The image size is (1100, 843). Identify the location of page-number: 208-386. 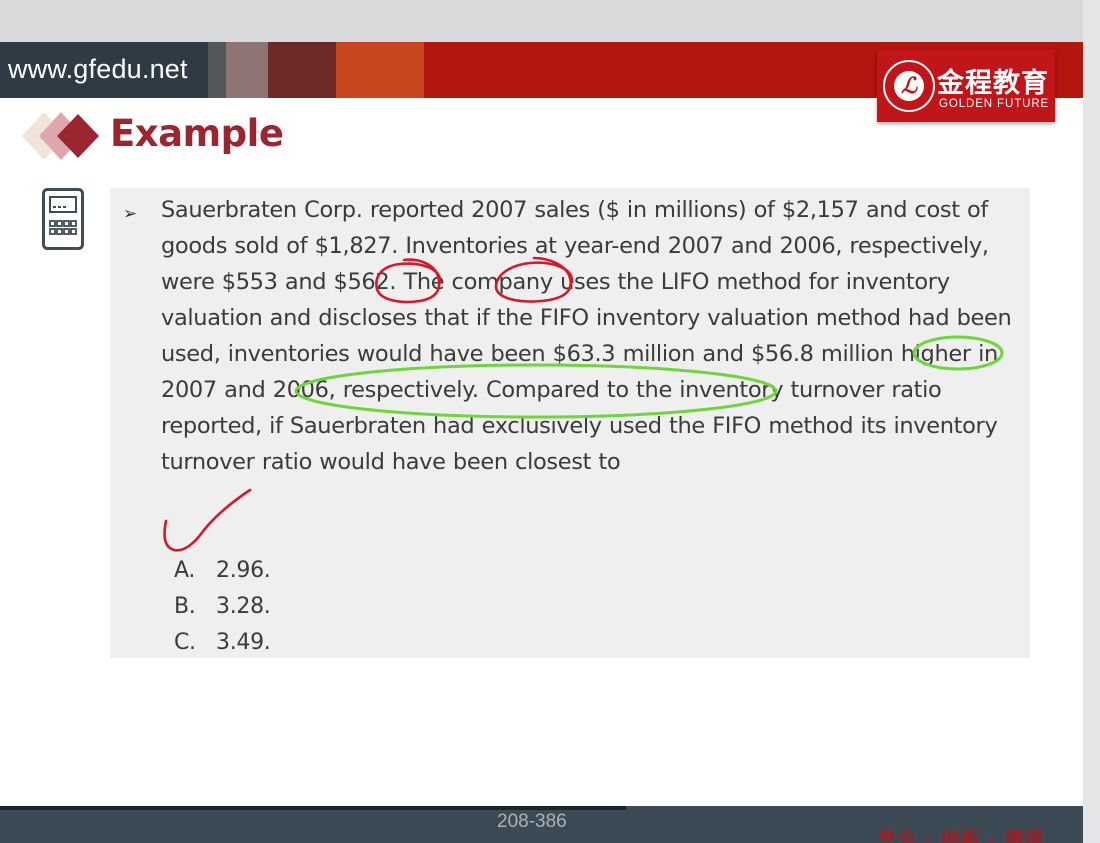
(532, 821).